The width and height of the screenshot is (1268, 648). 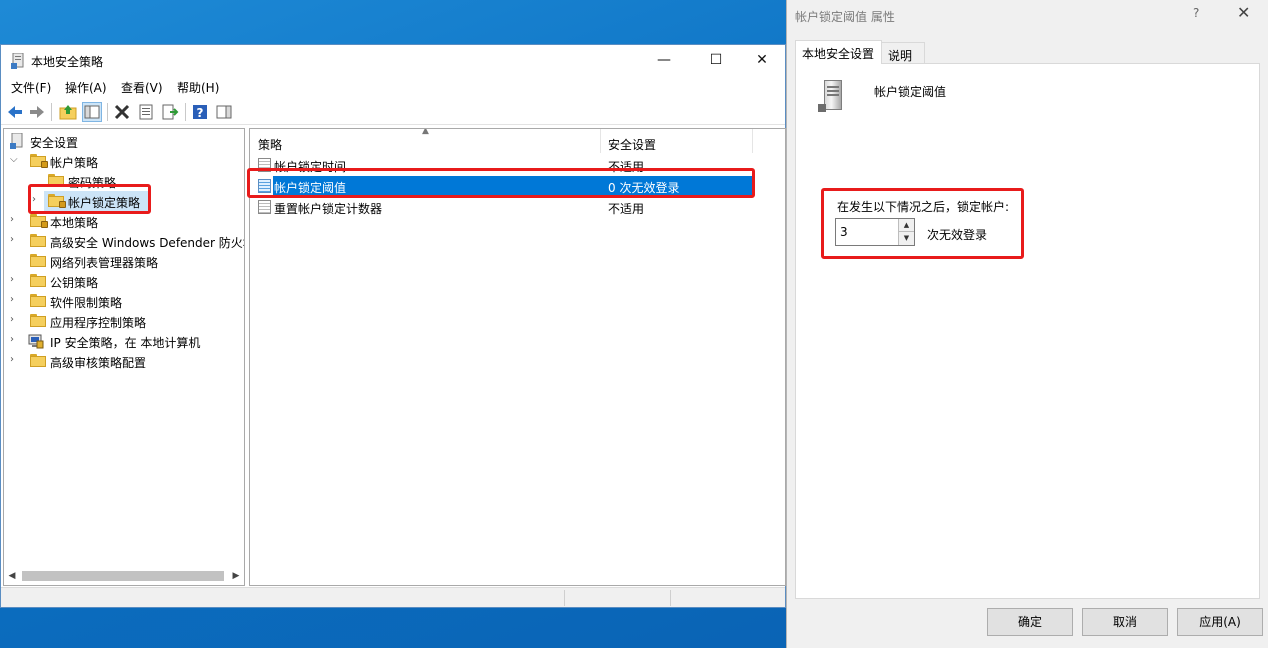 I want to click on show-hide-tree-icon, so click(x=92, y=112).